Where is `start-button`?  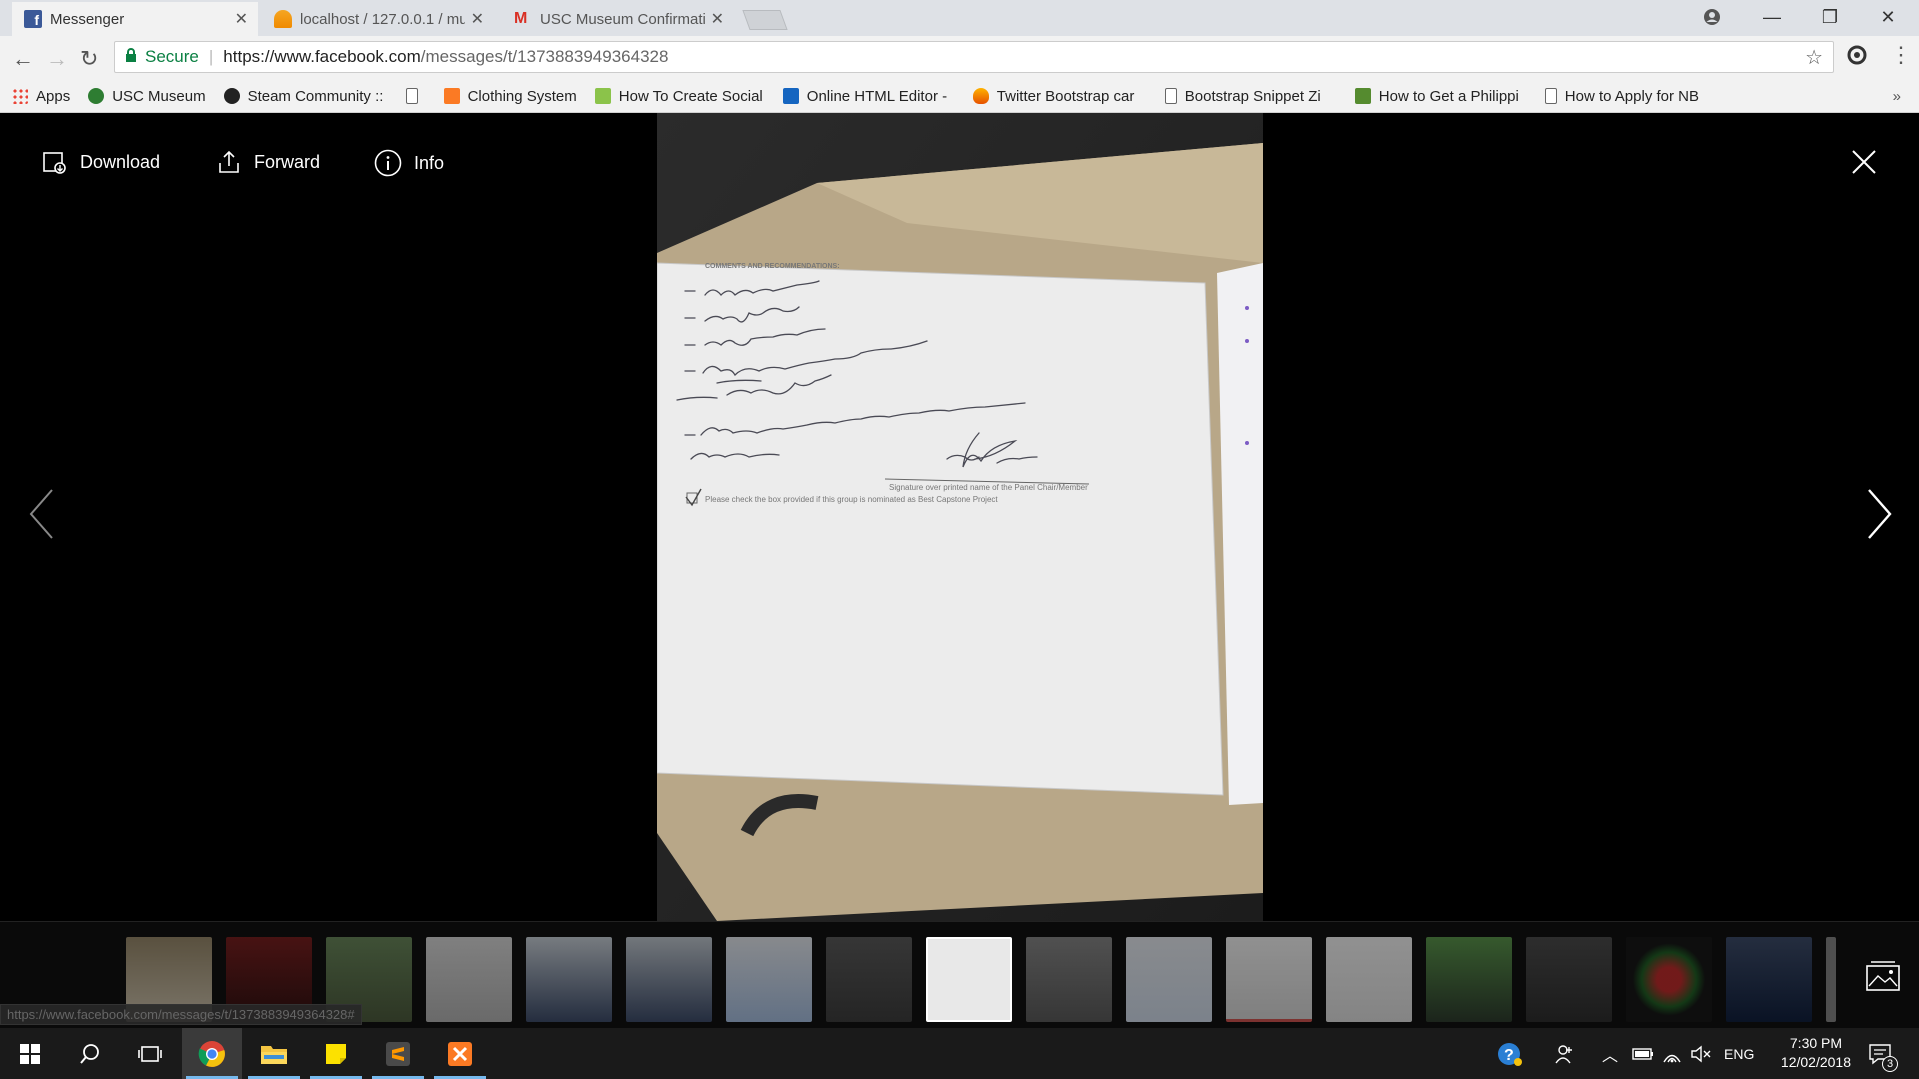 start-button is located at coordinates (30, 1053).